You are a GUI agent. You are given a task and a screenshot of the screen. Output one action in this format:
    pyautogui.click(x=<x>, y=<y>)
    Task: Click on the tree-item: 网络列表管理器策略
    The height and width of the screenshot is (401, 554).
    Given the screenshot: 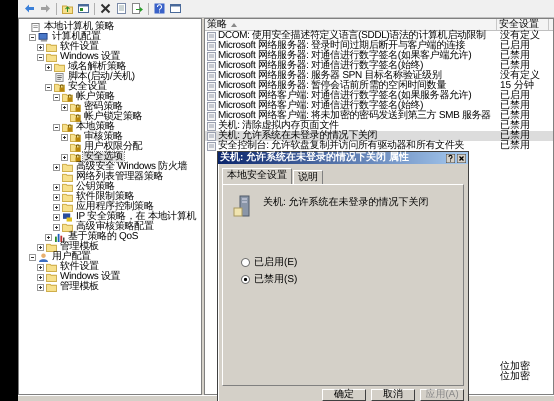 What is the action you would take?
    pyautogui.click(x=119, y=177)
    